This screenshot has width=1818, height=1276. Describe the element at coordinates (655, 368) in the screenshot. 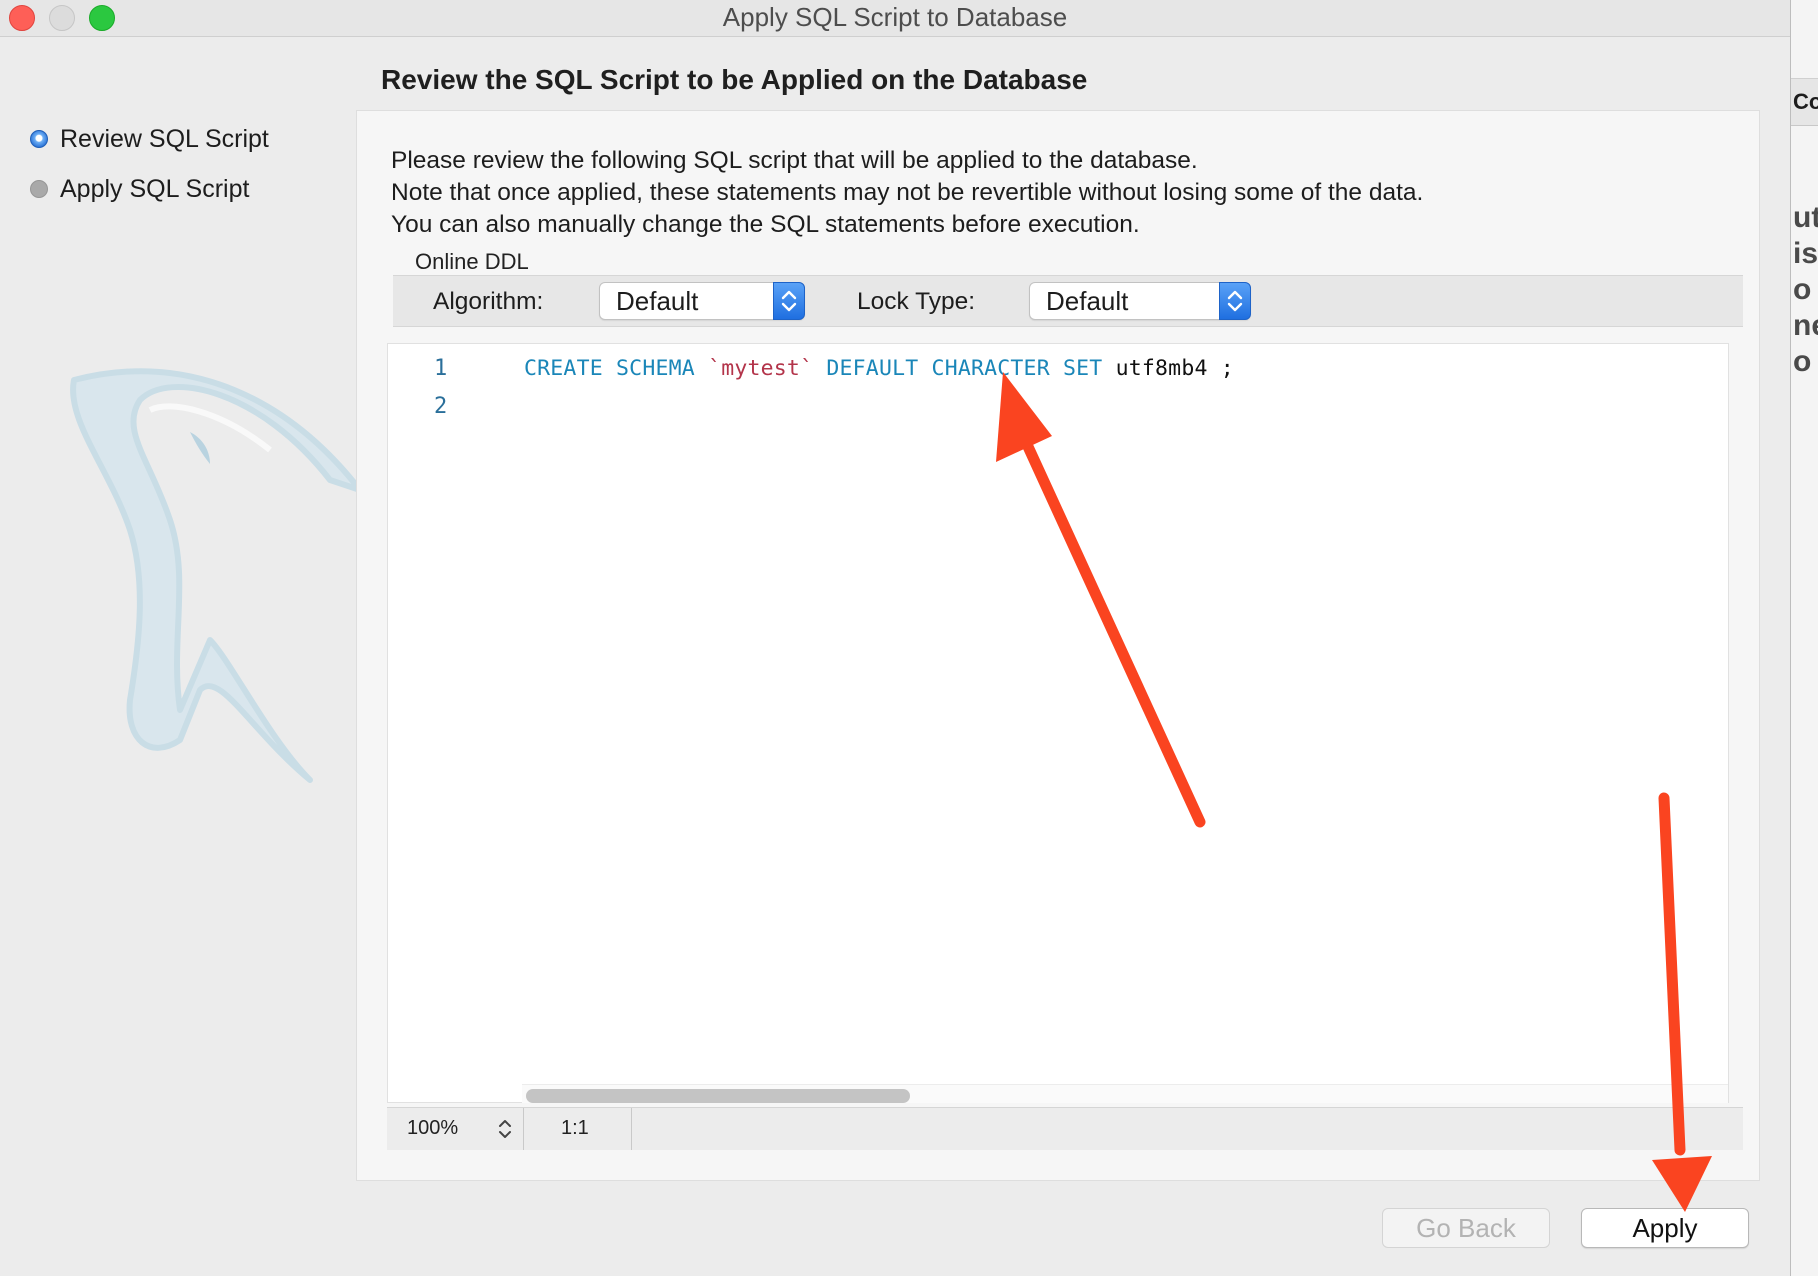

I see `keyword-token: SCHEMA` at that location.